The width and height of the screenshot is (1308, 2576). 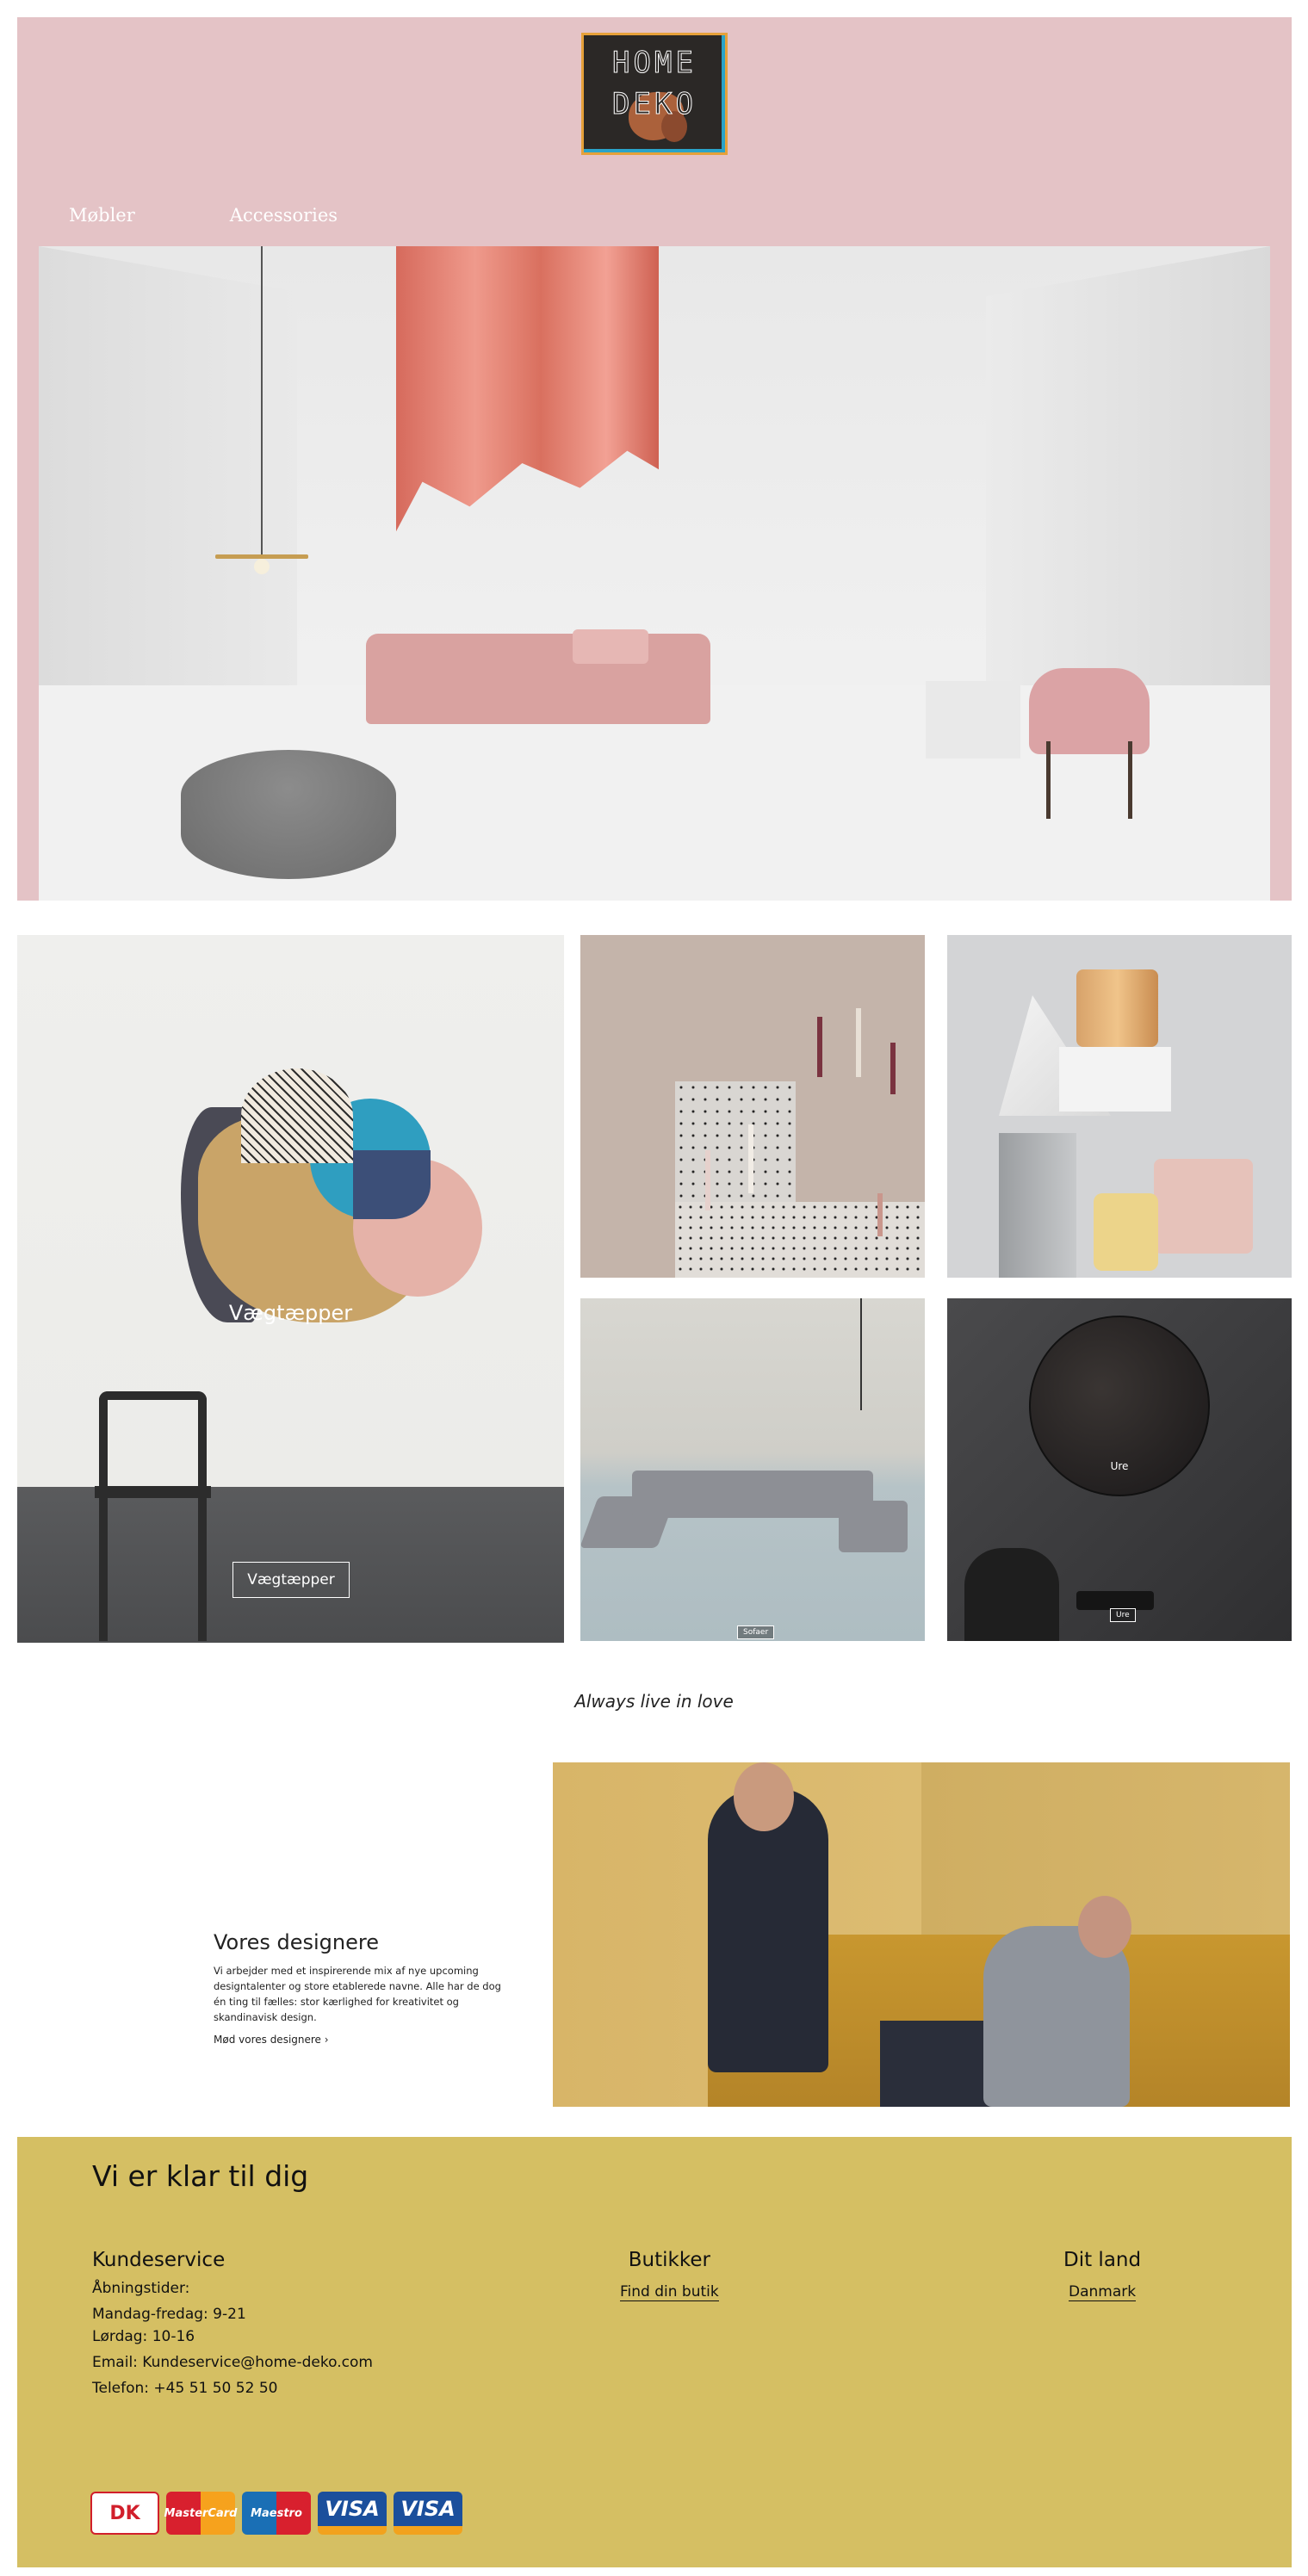 What do you see at coordinates (527, 389) in the screenshot?
I see `pink-curtain` at bounding box center [527, 389].